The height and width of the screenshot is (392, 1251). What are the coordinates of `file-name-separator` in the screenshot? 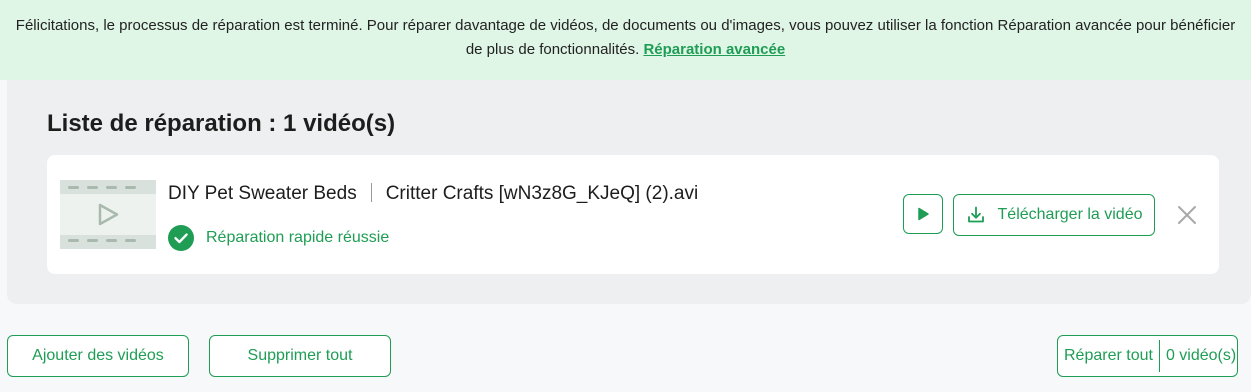 It's located at (371, 192).